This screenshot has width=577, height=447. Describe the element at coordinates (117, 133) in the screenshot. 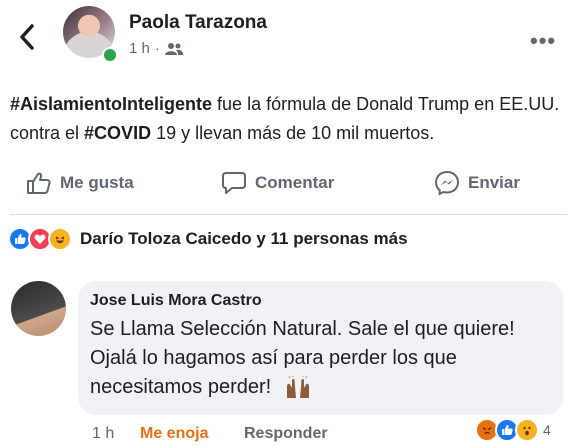

I see `hashtag-link: #COVID` at that location.